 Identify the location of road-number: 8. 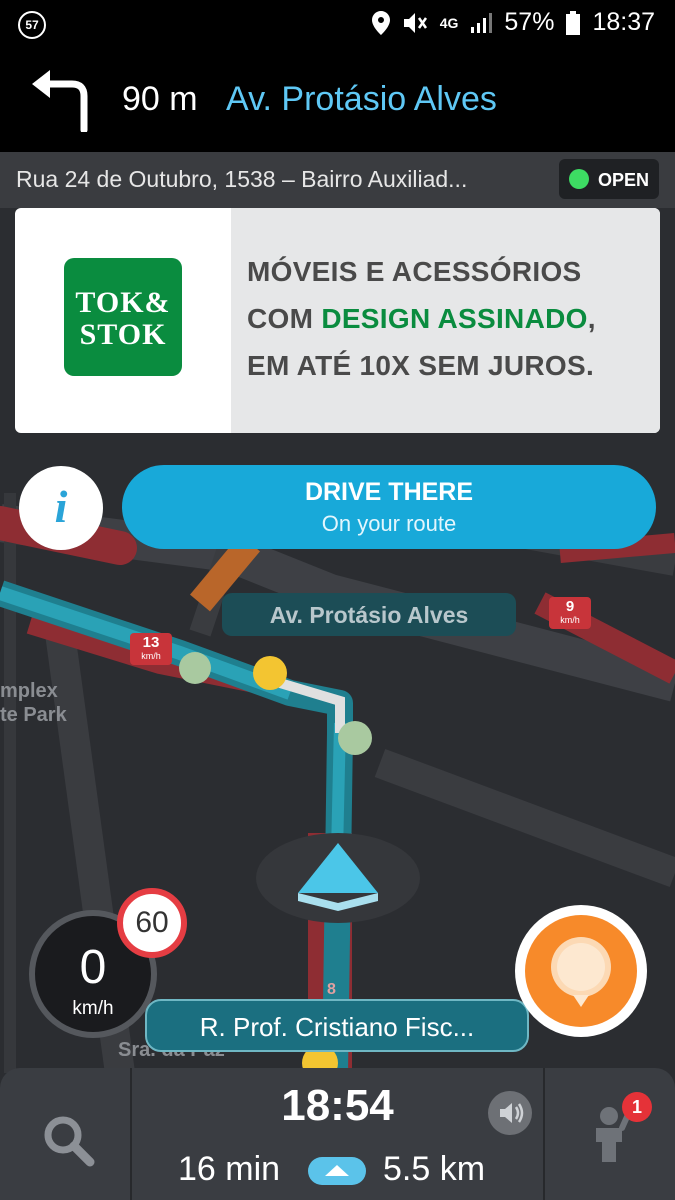
(331, 989).